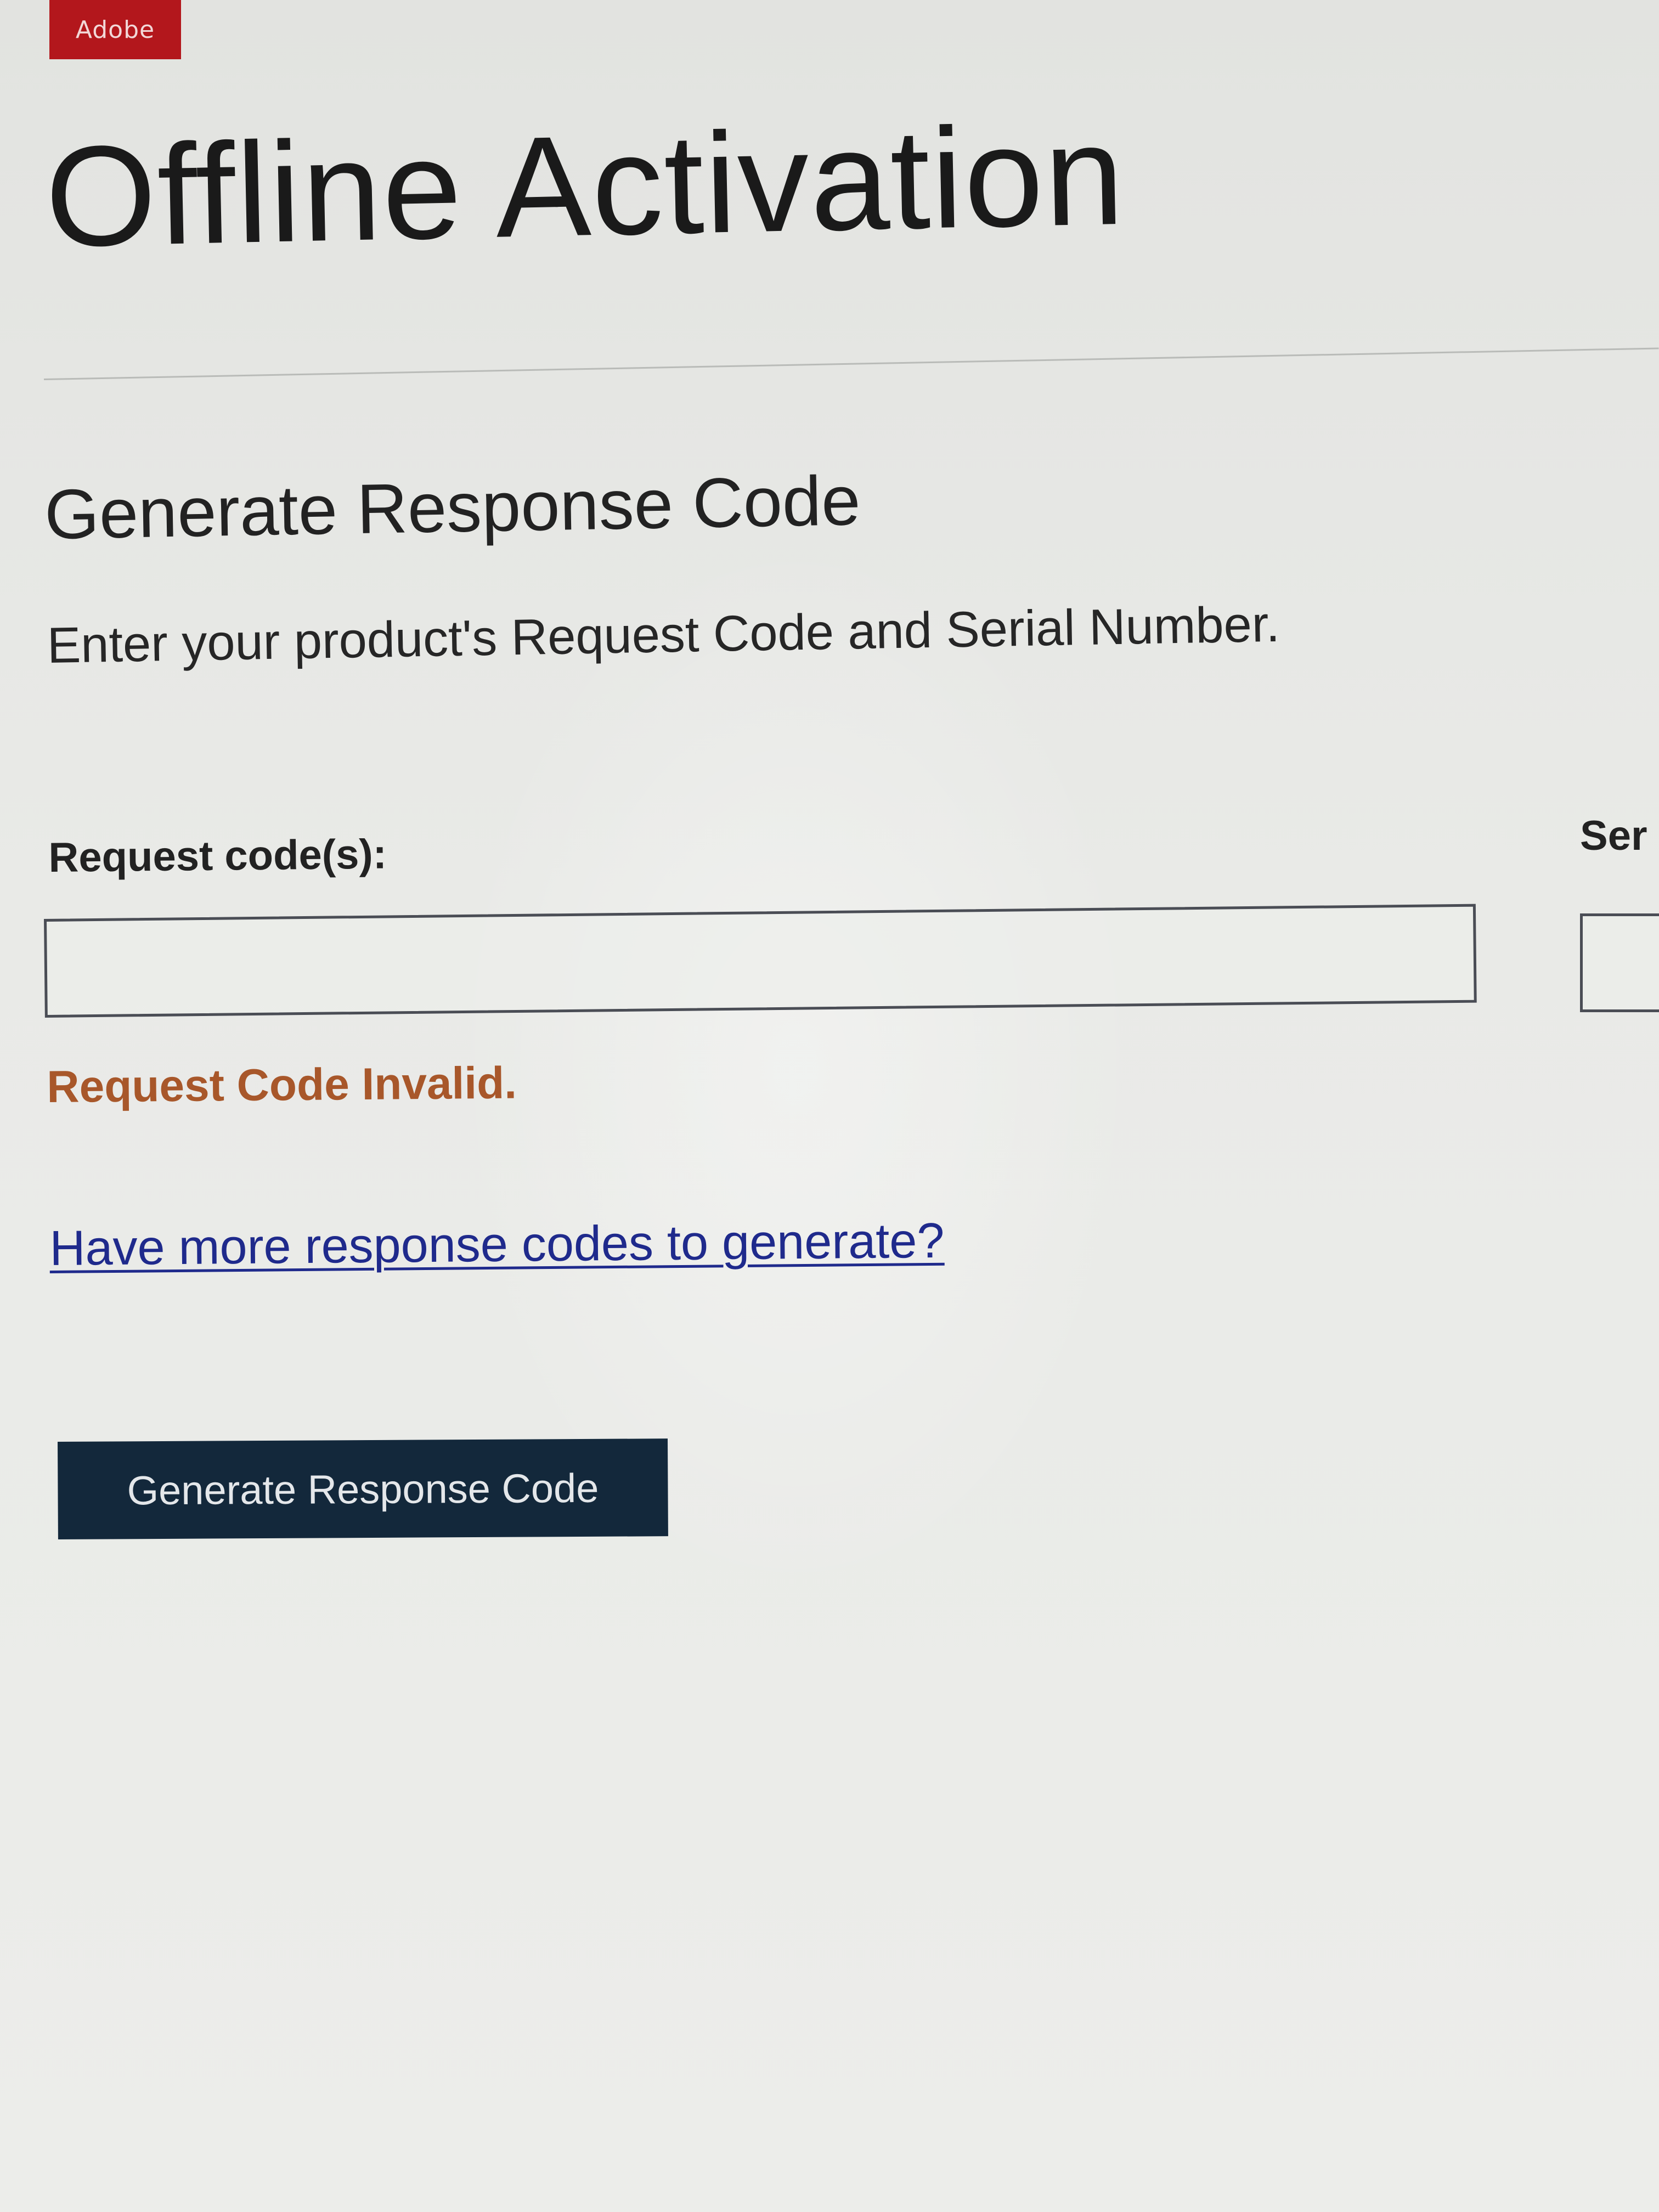 The image size is (1659, 2212). What do you see at coordinates (363, 1489) in the screenshot?
I see `generate-response-code-button: Generate Response Code` at bounding box center [363, 1489].